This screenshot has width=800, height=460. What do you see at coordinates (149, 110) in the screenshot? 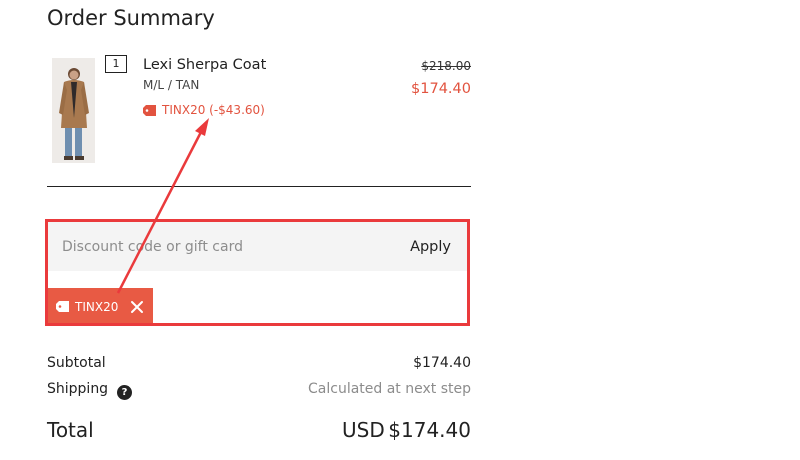
I see `tag-icon` at bounding box center [149, 110].